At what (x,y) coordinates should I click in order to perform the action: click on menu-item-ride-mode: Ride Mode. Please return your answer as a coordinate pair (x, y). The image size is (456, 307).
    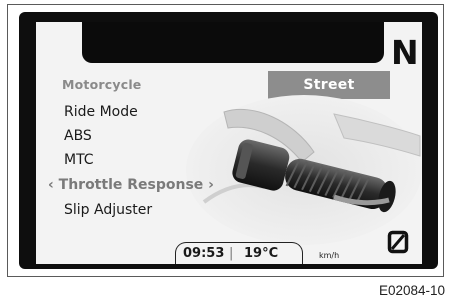
    Looking at the image, I should click on (101, 112).